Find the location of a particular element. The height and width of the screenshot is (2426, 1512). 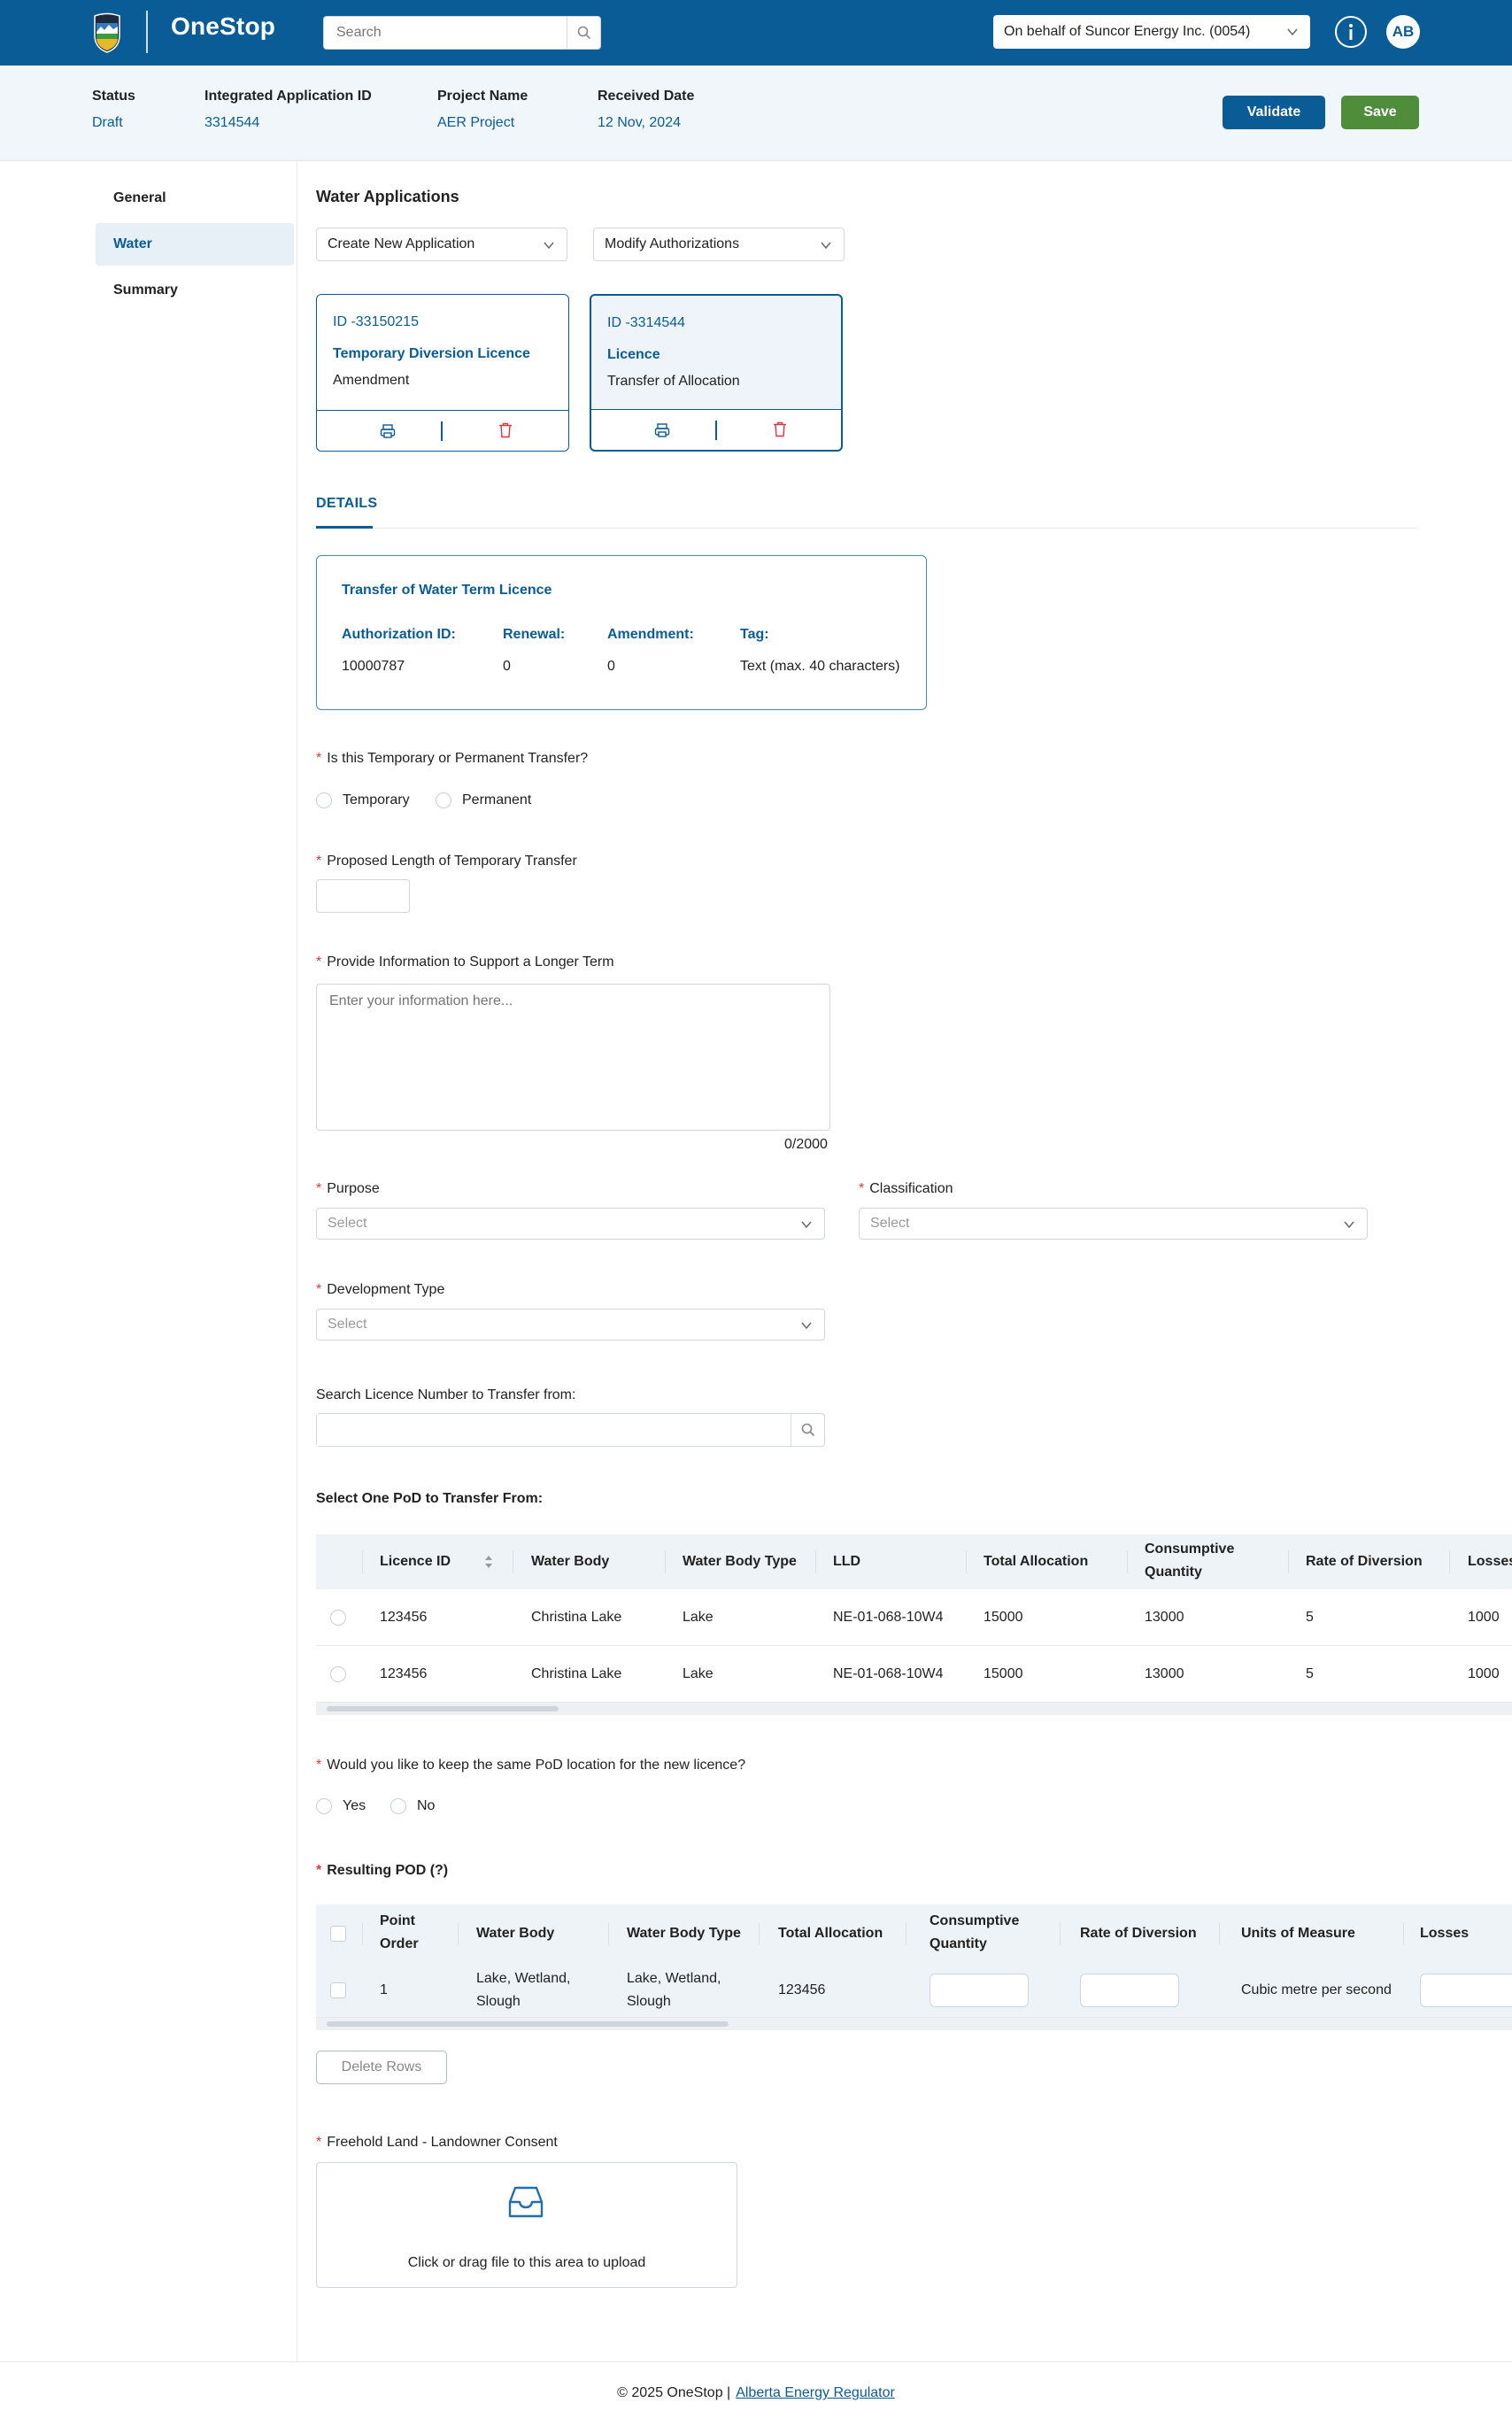

search-icon is located at coordinates (807, 1430).